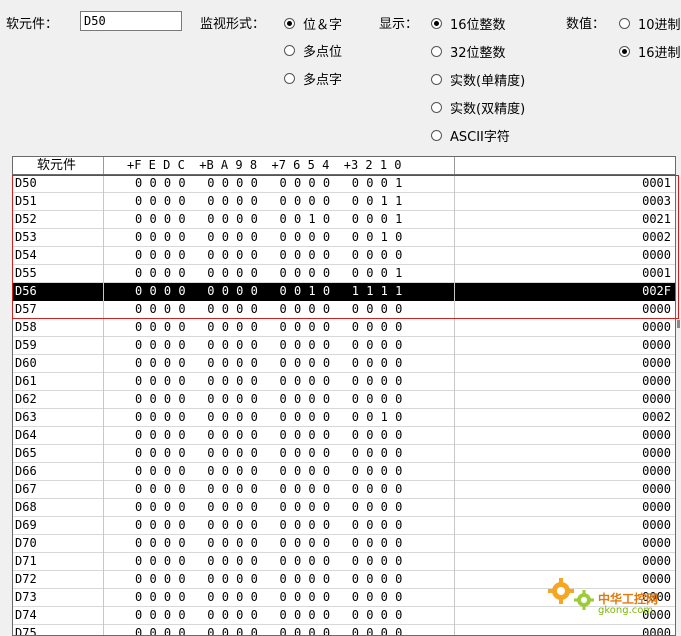  What do you see at coordinates (344, 310) in the screenshot?
I see `table-row: D57 0 0 0 0 0 0 0 0 0 0 0 0 0 0 0 0 0000` at bounding box center [344, 310].